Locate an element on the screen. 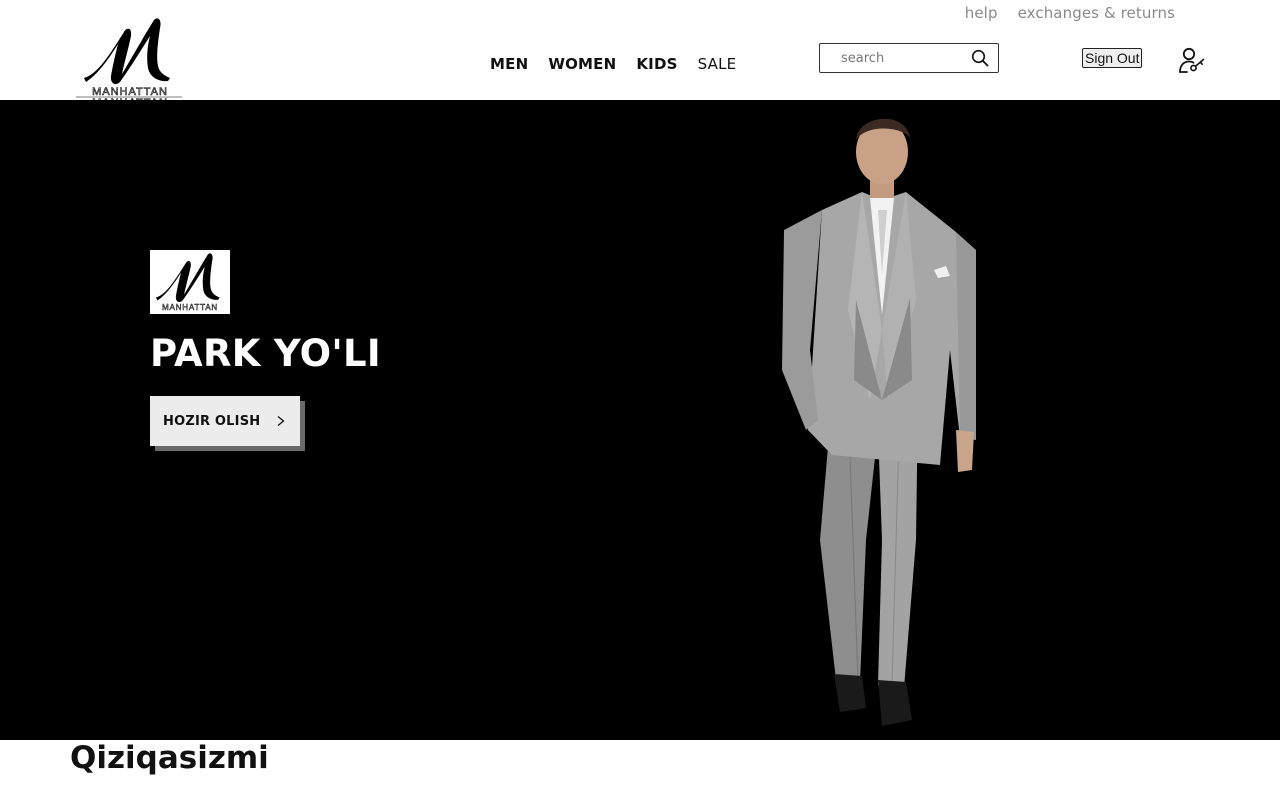  model-photo is located at coordinates (879, 422).